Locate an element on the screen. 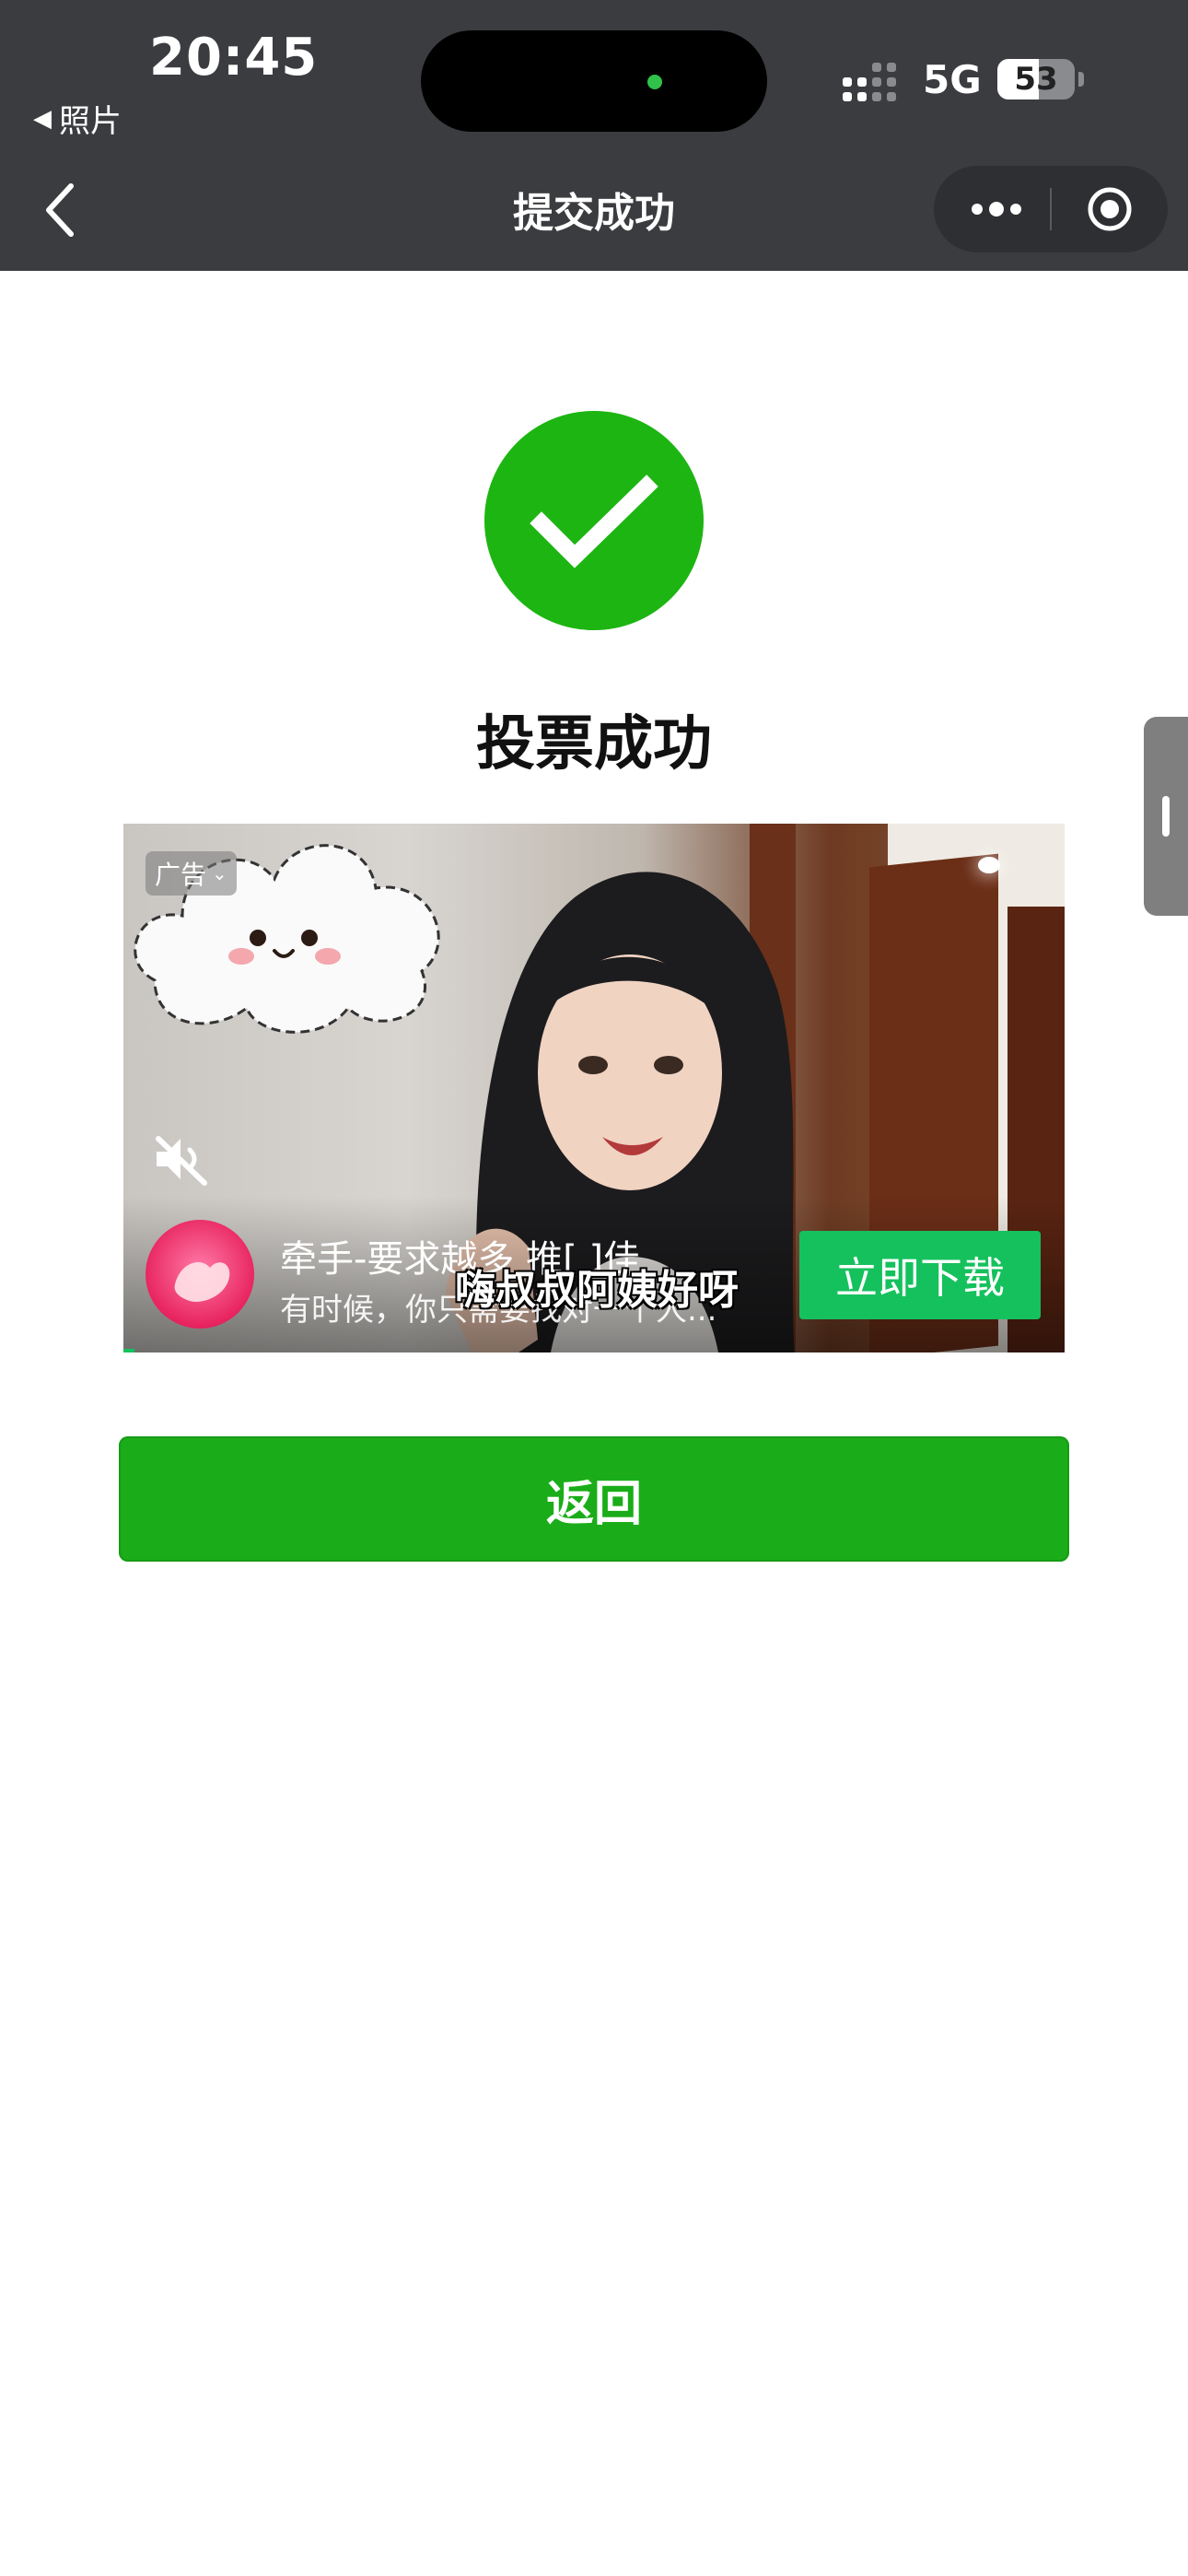 The width and height of the screenshot is (1188, 2576). return-button: 返回 is located at coordinates (594, 1499).